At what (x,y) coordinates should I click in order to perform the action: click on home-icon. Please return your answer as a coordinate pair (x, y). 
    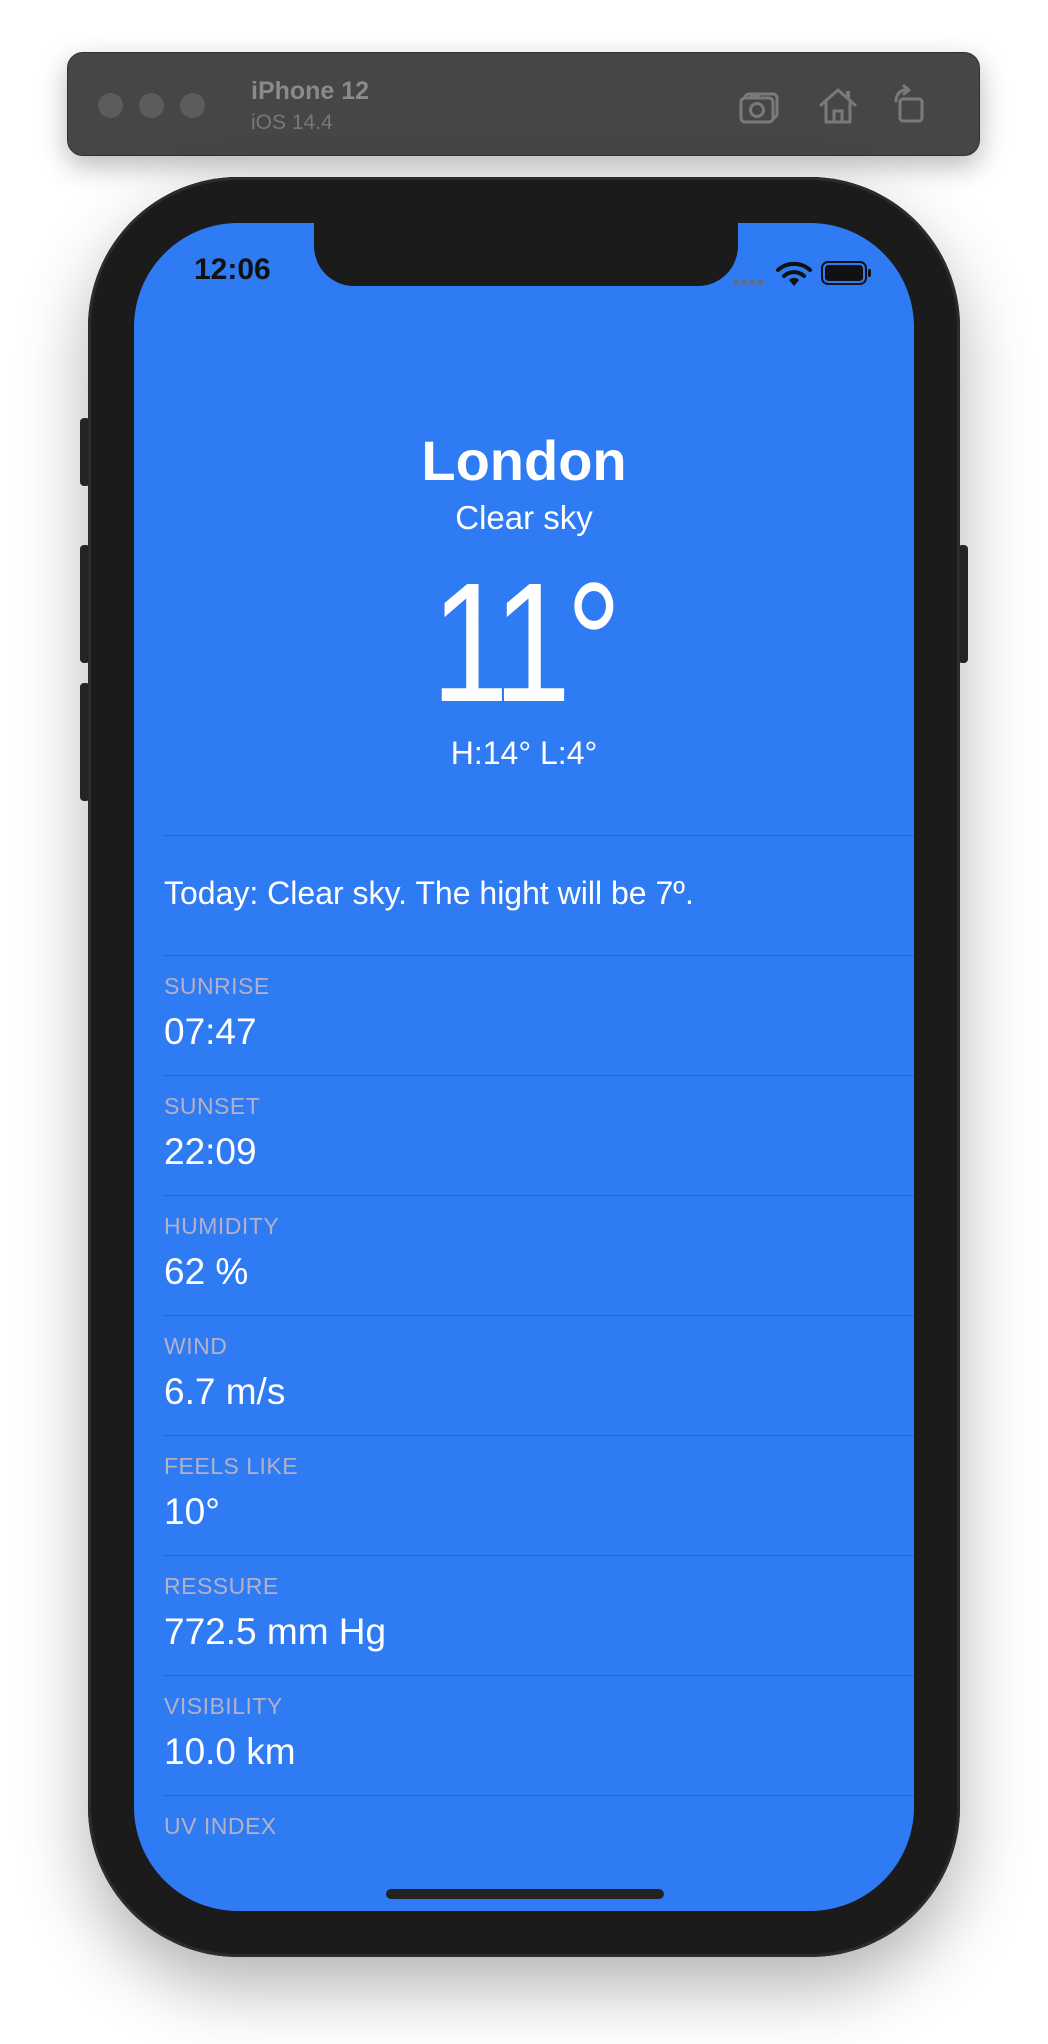
    Looking at the image, I should click on (838, 106).